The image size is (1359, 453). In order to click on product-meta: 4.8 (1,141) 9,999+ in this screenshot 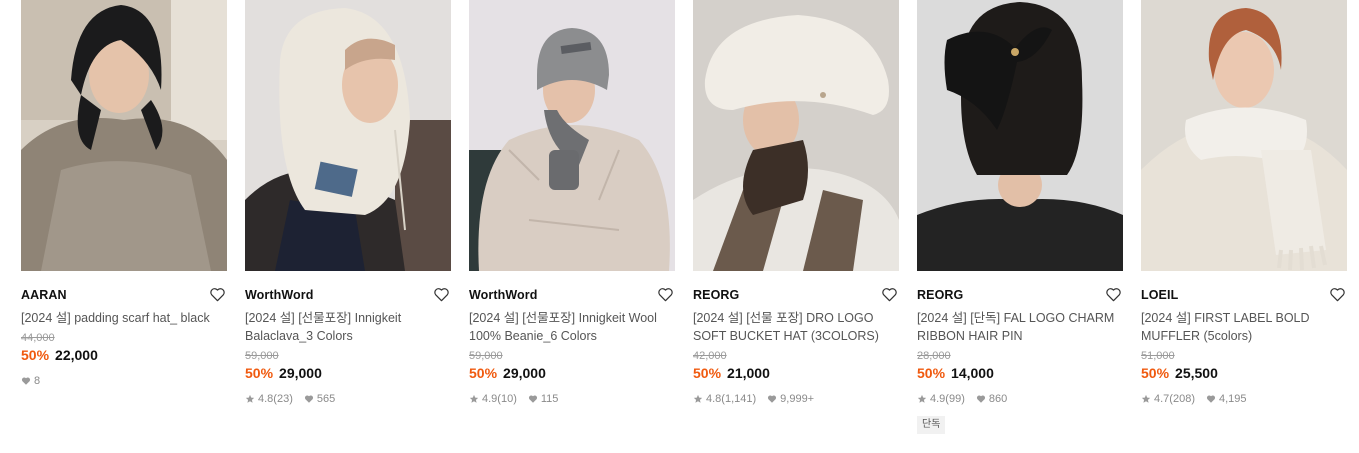, I will do `click(796, 399)`.